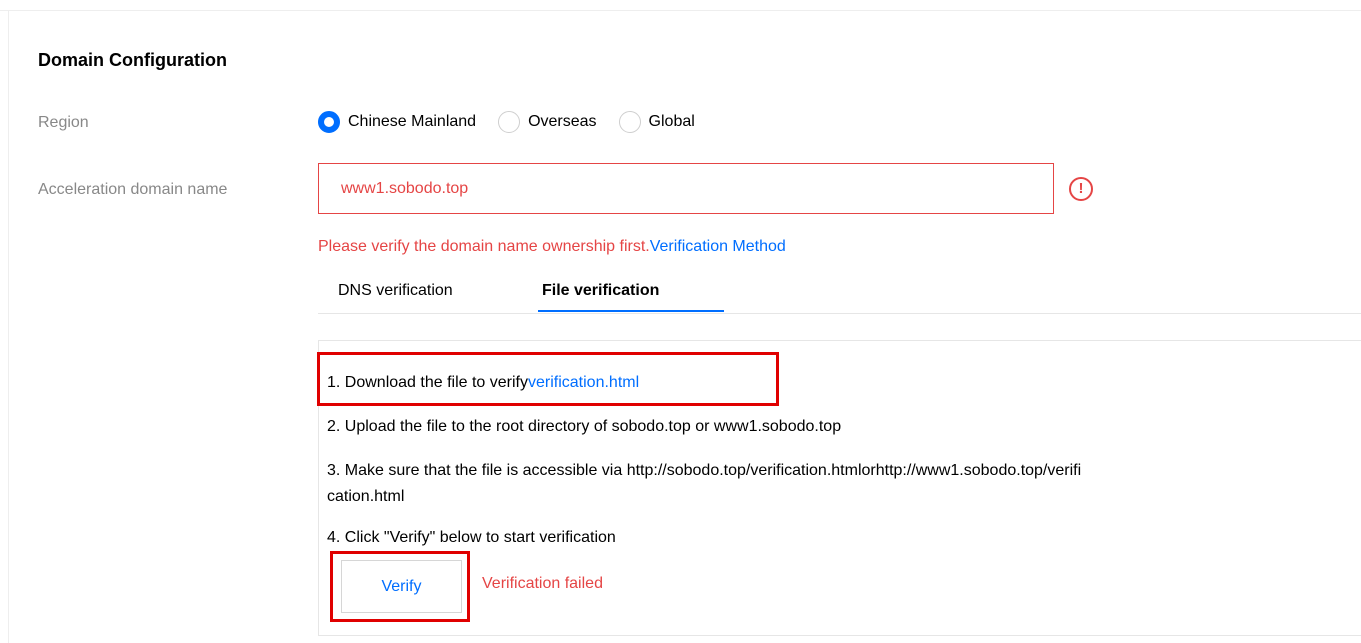 The image size is (1361, 643). Describe the element at coordinates (600, 291) in the screenshot. I see `tab-file-verification: File verification` at that location.